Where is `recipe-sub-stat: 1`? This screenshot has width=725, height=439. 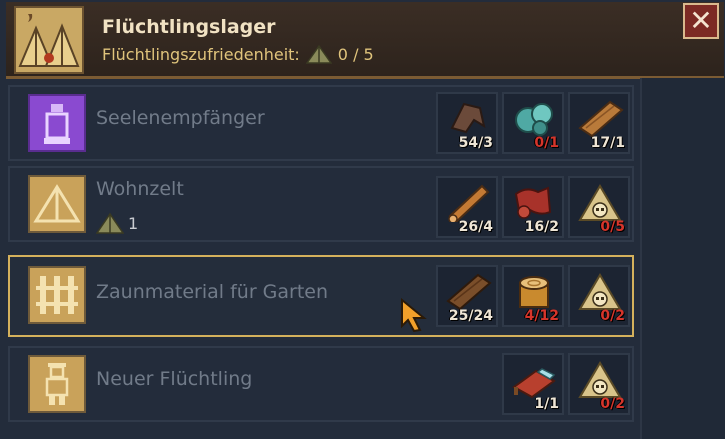
recipe-sub-stat: 1 is located at coordinates (117, 223).